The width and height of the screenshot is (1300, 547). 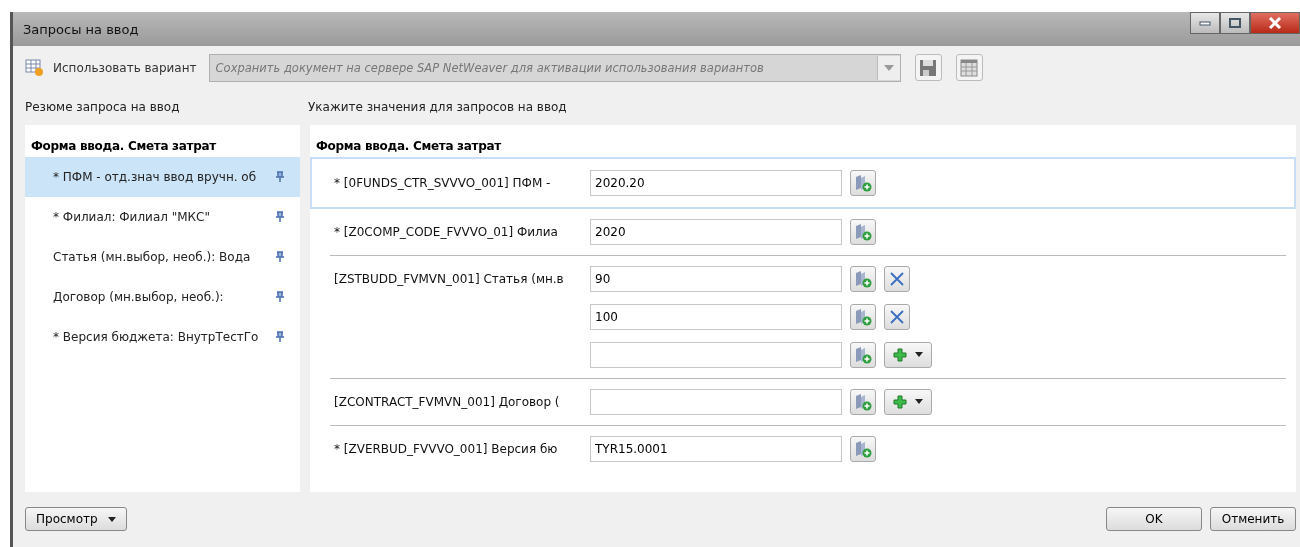 I want to click on summary-item: * Версия бюджета: ВнутрТестГо, so click(x=162, y=336).